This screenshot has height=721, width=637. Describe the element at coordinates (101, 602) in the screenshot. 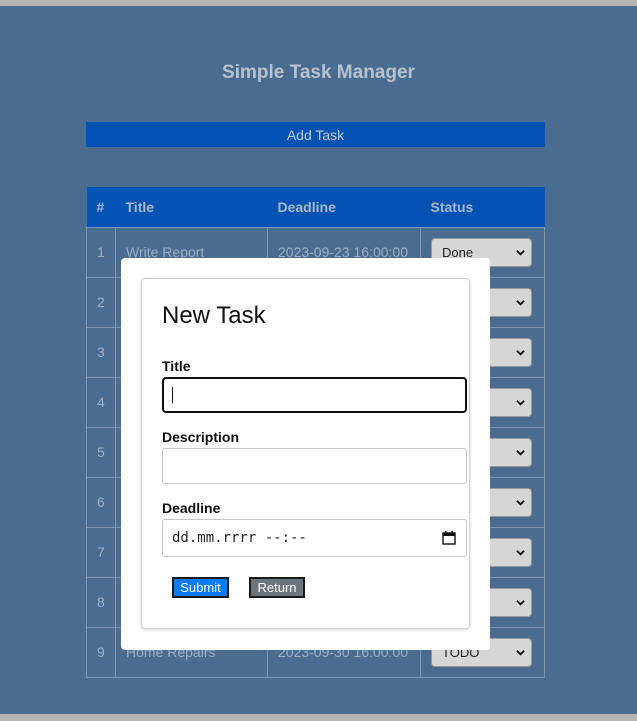

I see `row-number: 8` at that location.